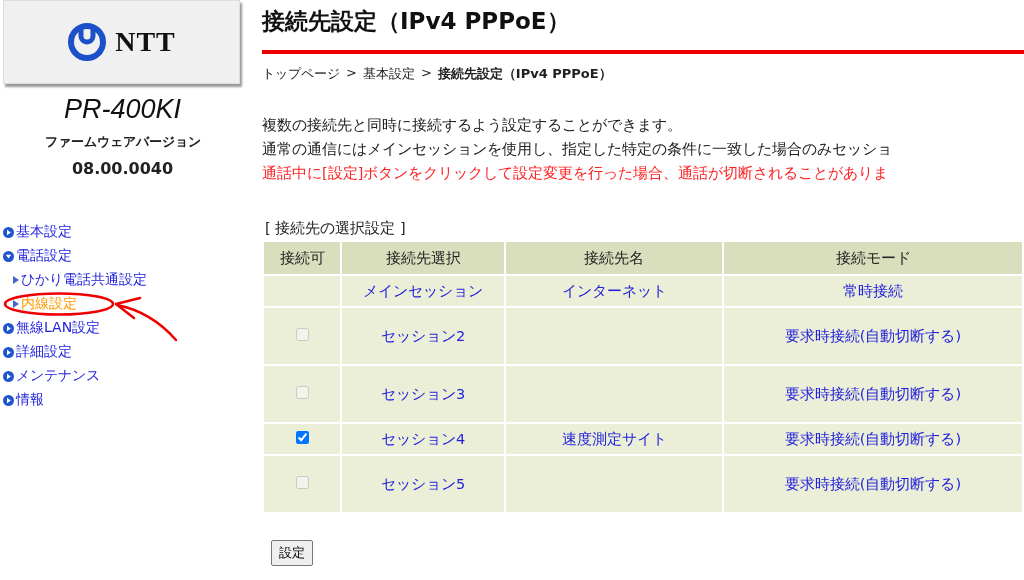 The width and height of the screenshot is (1024, 580). Describe the element at coordinates (122, 109) in the screenshot. I see `model-name: PR-400KI` at that location.